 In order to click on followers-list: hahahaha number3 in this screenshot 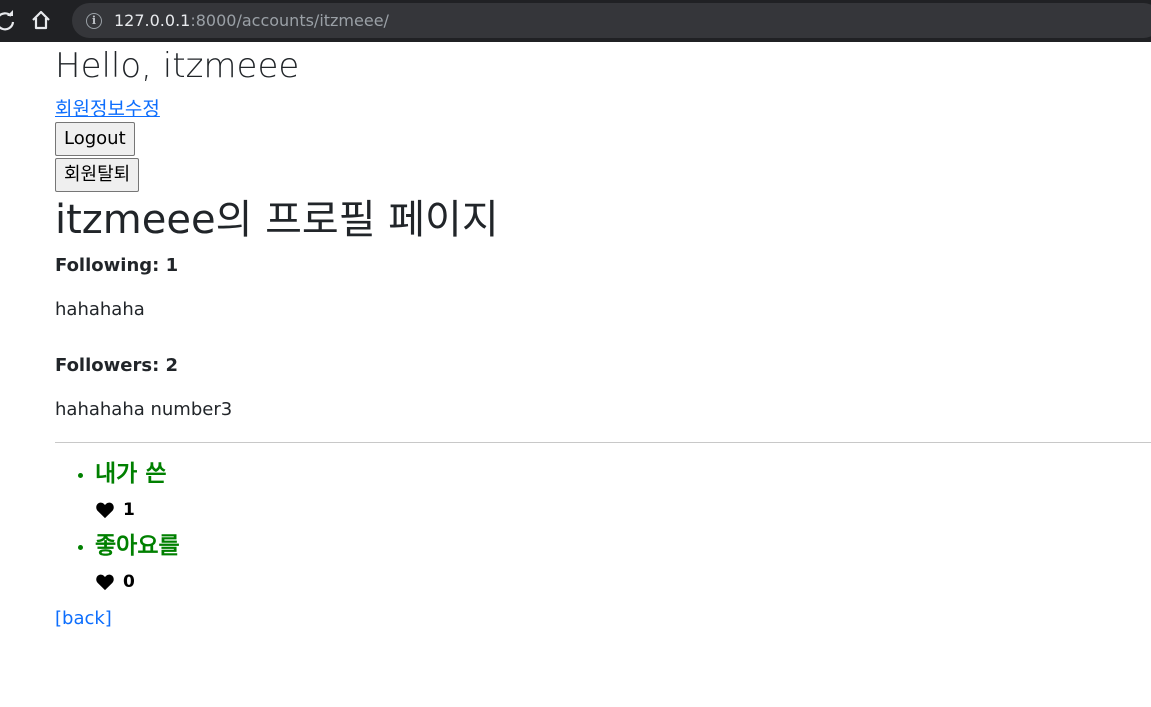, I will do `click(144, 409)`.